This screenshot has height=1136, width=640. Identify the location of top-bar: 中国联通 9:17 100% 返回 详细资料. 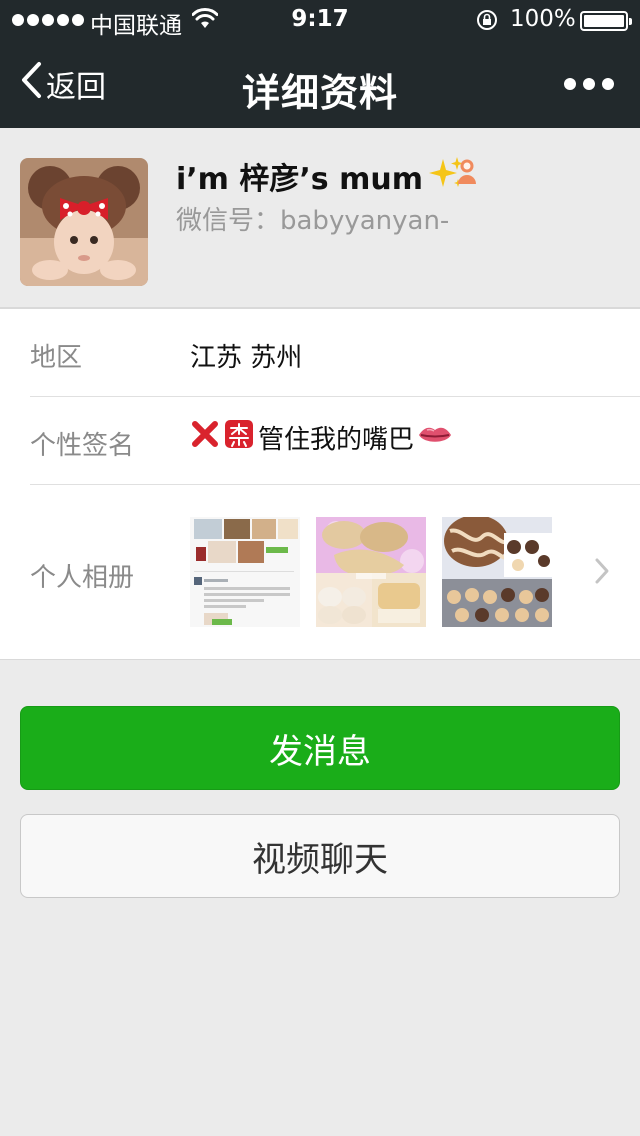
(320, 64).